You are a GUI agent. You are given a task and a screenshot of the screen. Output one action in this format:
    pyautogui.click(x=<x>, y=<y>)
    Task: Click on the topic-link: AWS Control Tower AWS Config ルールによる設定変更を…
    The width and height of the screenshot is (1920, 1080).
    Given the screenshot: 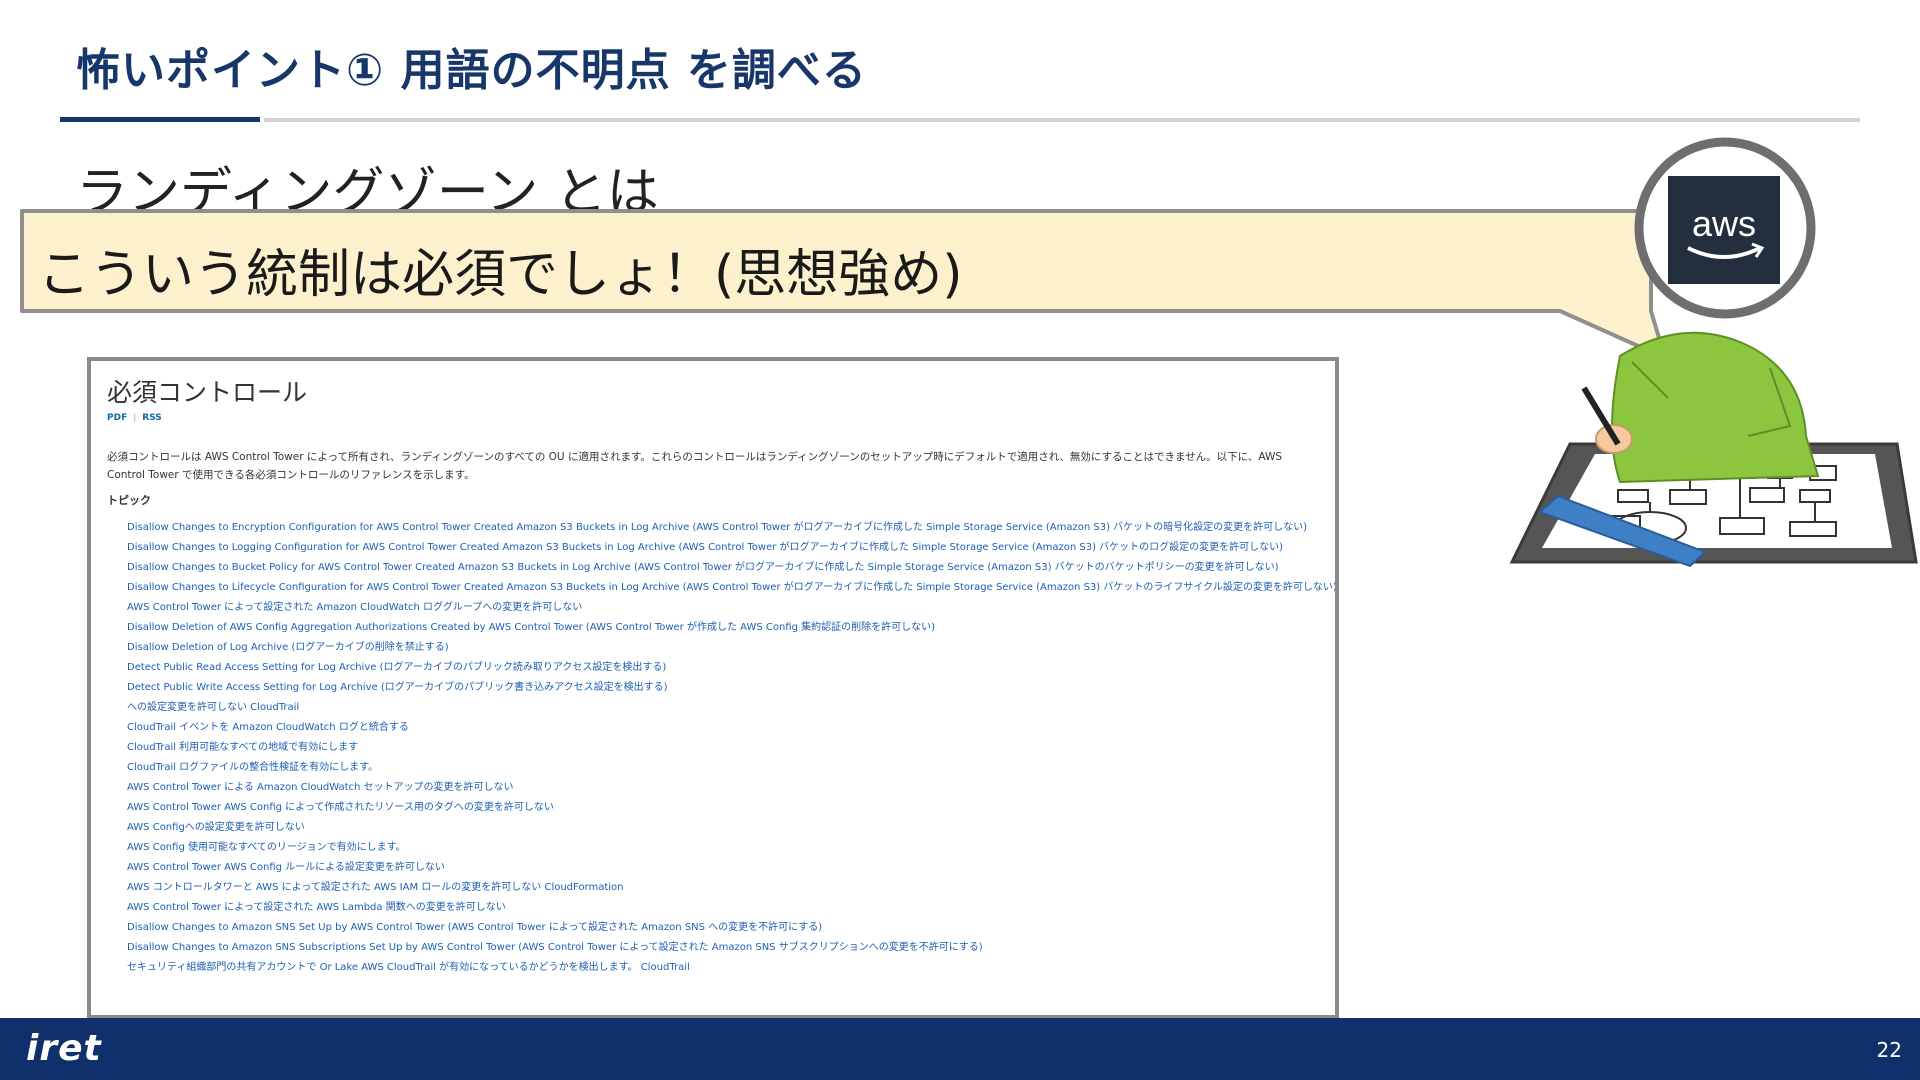 What is the action you would take?
    pyautogui.click(x=731, y=868)
    